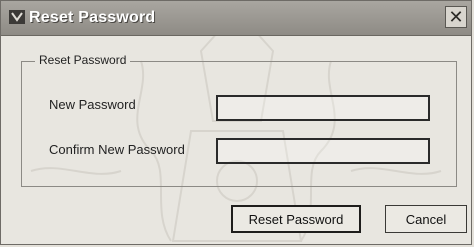 The width and height of the screenshot is (474, 247). Describe the element at coordinates (296, 219) in the screenshot. I see `reset-password-button: Reset Password` at that location.